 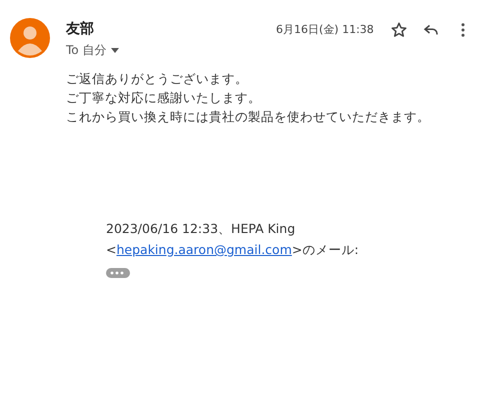 I want to click on star-icon, so click(x=399, y=30).